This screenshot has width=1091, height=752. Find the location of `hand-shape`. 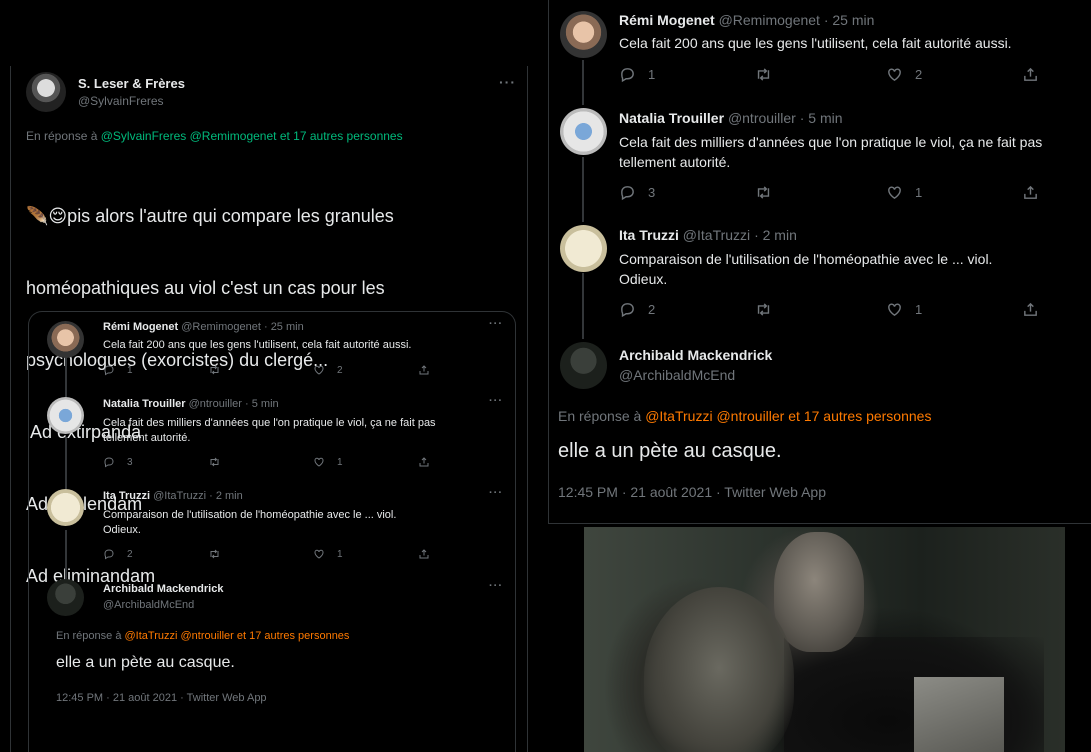

hand-shape is located at coordinates (719, 669).